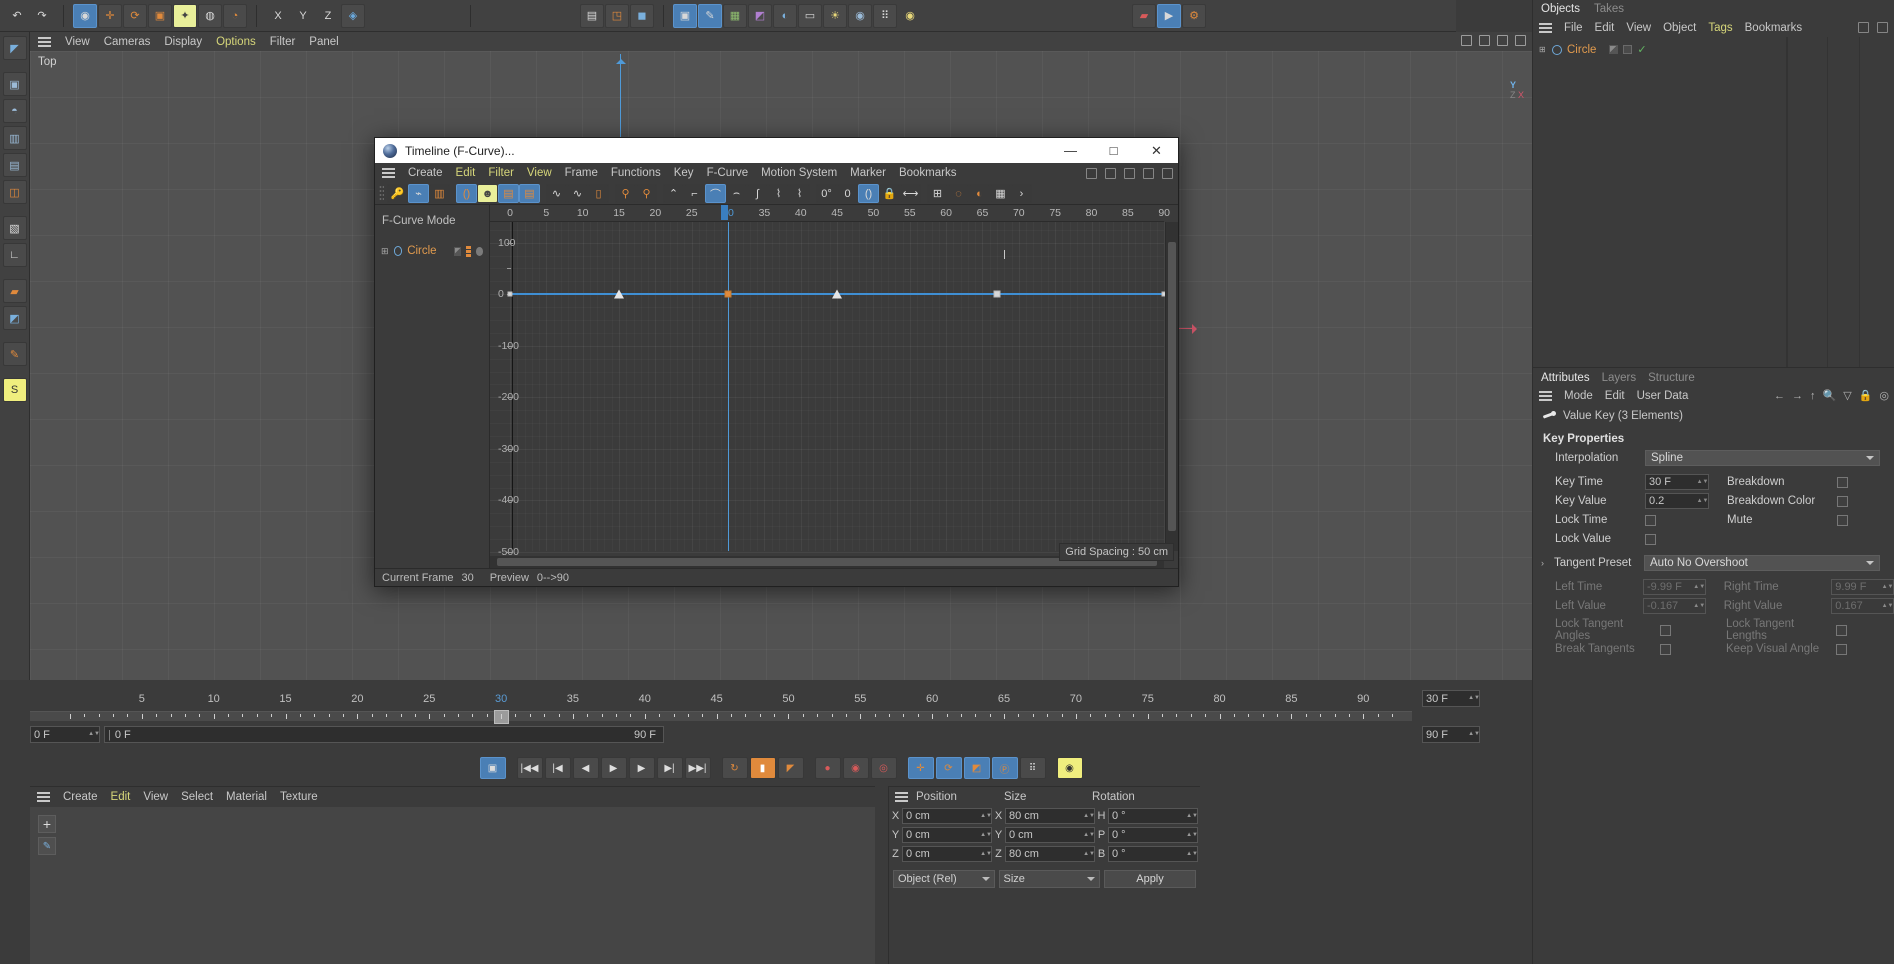 This screenshot has height=964, width=1894. What do you see at coordinates (1451, 734) in the screenshot?
I see `range-field: 90 F ▲▼` at bounding box center [1451, 734].